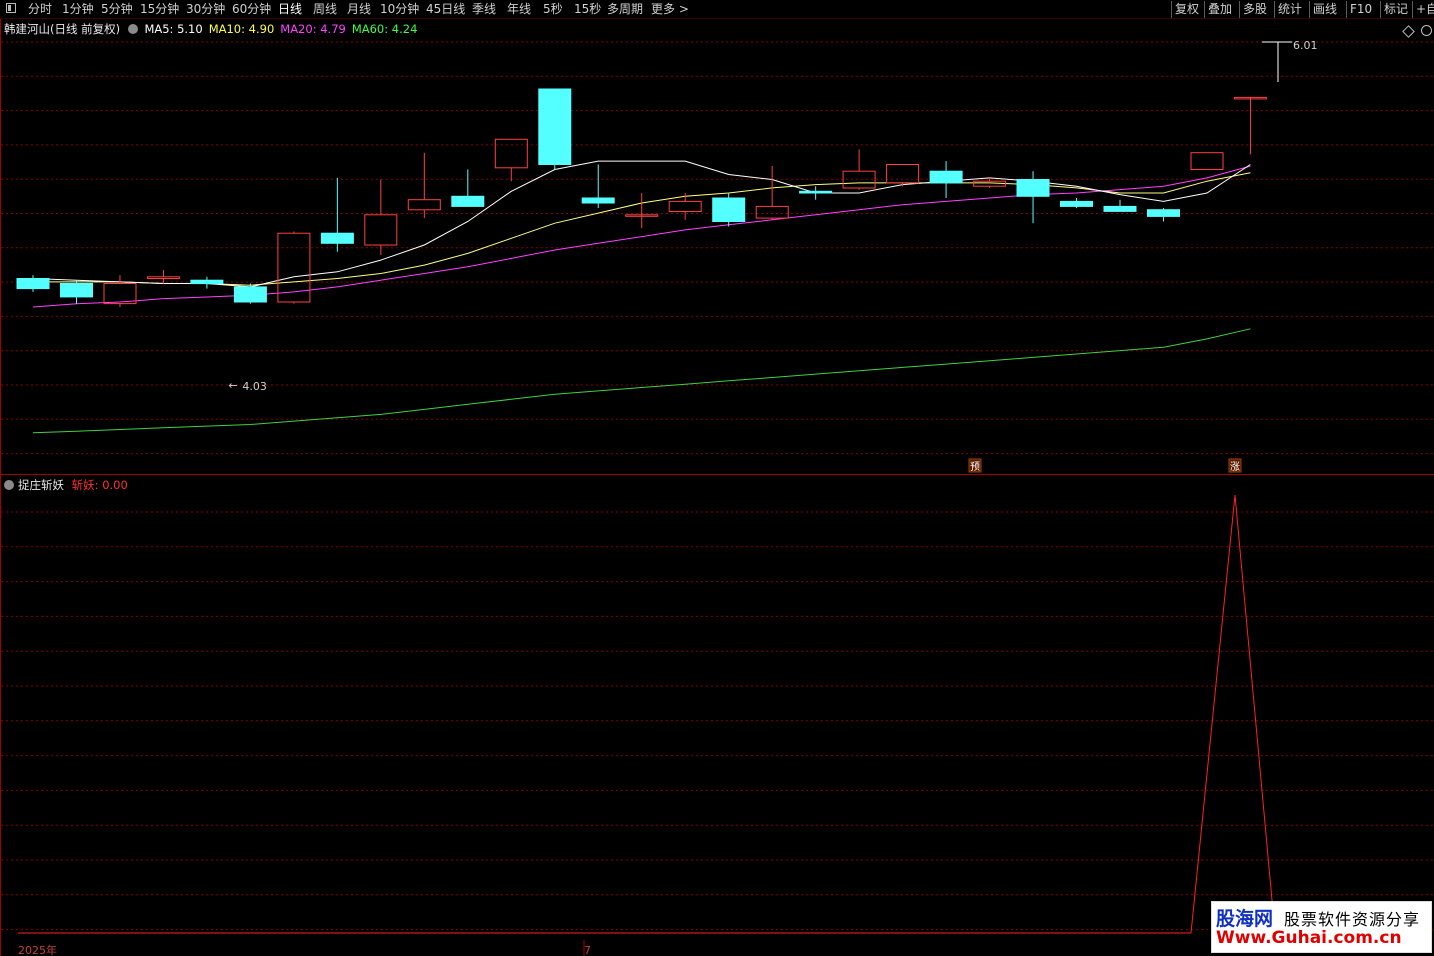 Image resolution: width=1434 pixels, height=956 pixels. Describe the element at coordinates (11, 8) in the screenshot. I see `sidebar-toggle-icon` at that location.